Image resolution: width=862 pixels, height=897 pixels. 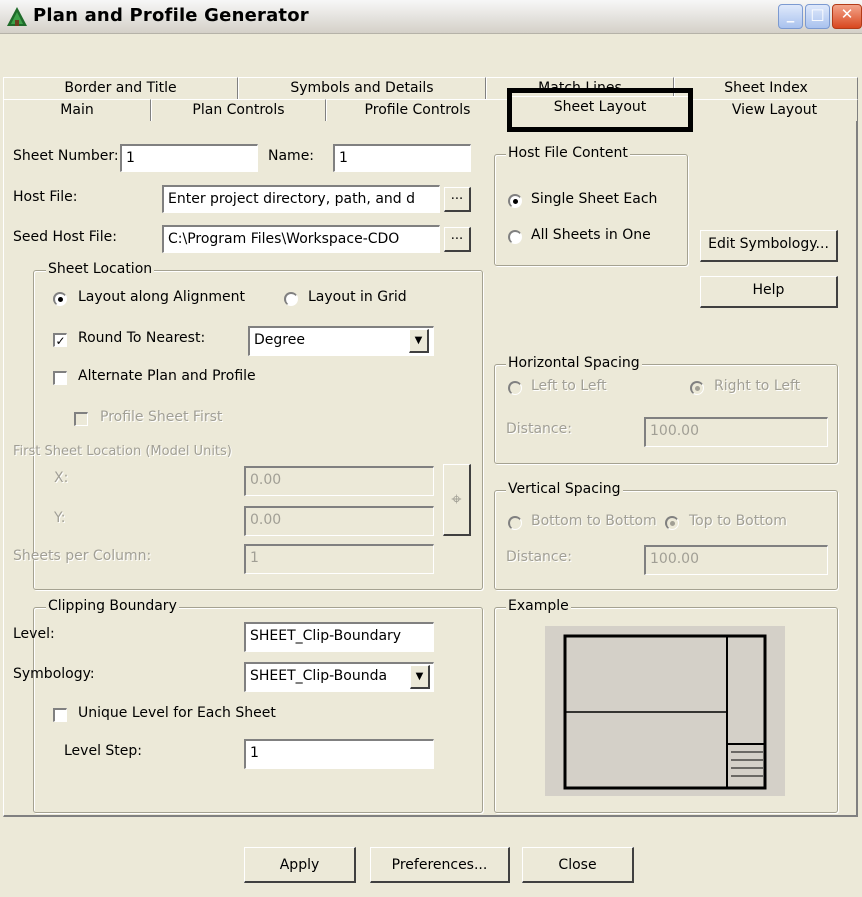 What do you see at coordinates (54, 674) in the screenshot?
I see `symbology-label: Symbology:` at bounding box center [54, 674].